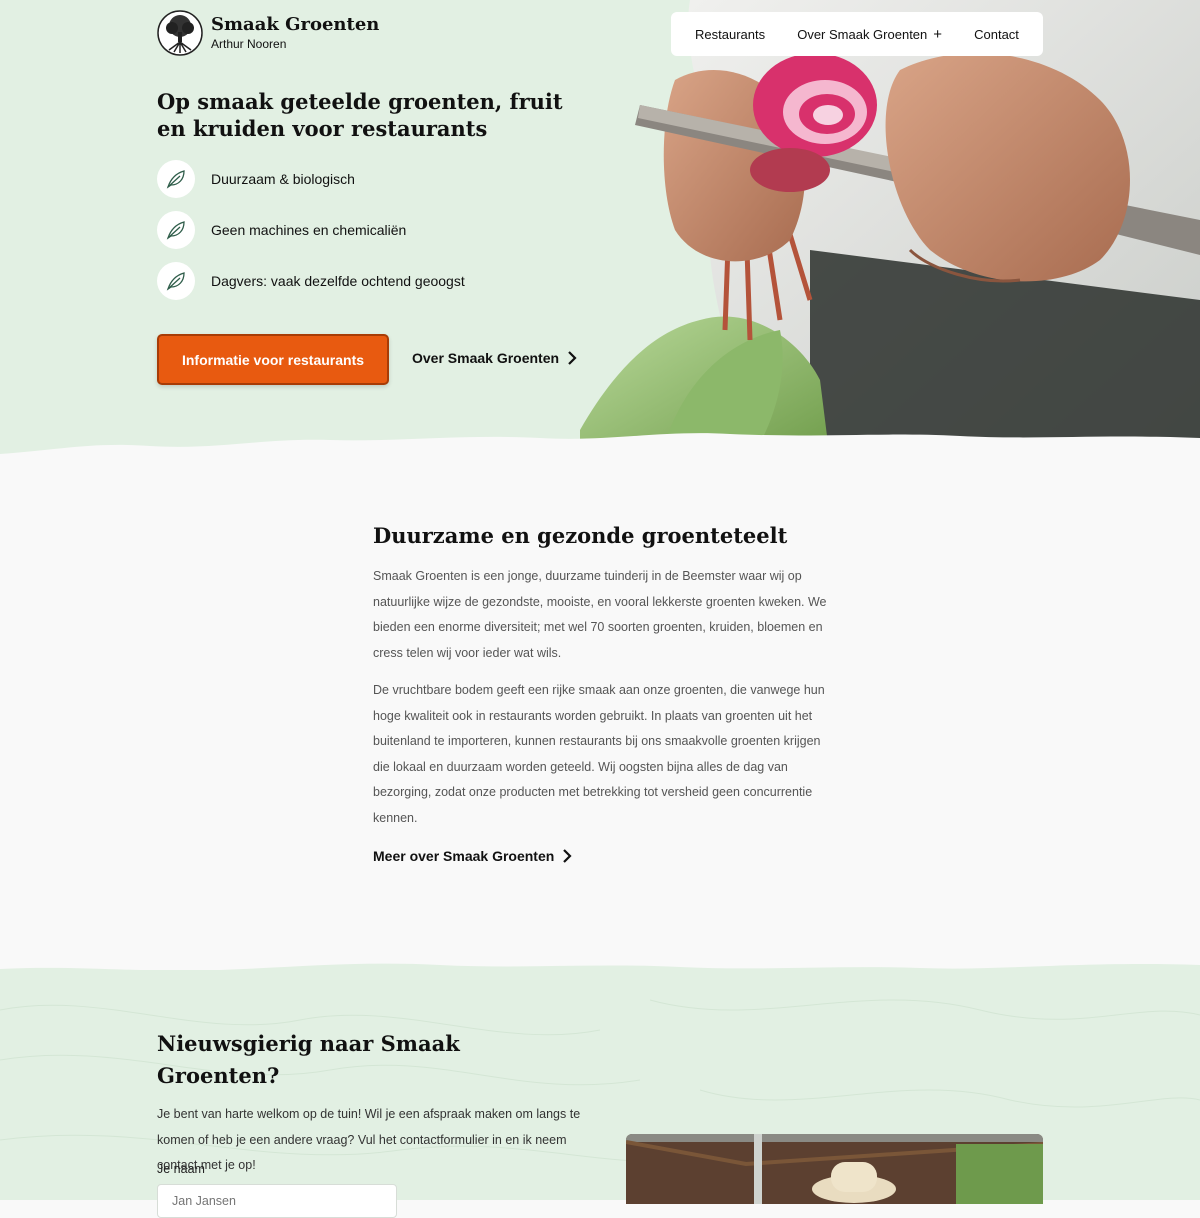 This screenshot has width=1200, height=1218. I want to click on farmer-photo, so click(834, 1169).